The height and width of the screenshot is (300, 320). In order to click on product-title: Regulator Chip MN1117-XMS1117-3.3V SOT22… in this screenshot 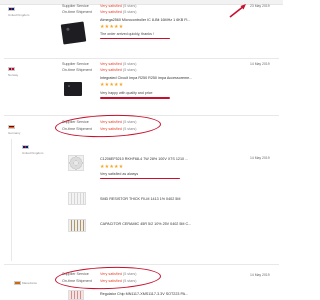, I will do `click(144, 294)`.